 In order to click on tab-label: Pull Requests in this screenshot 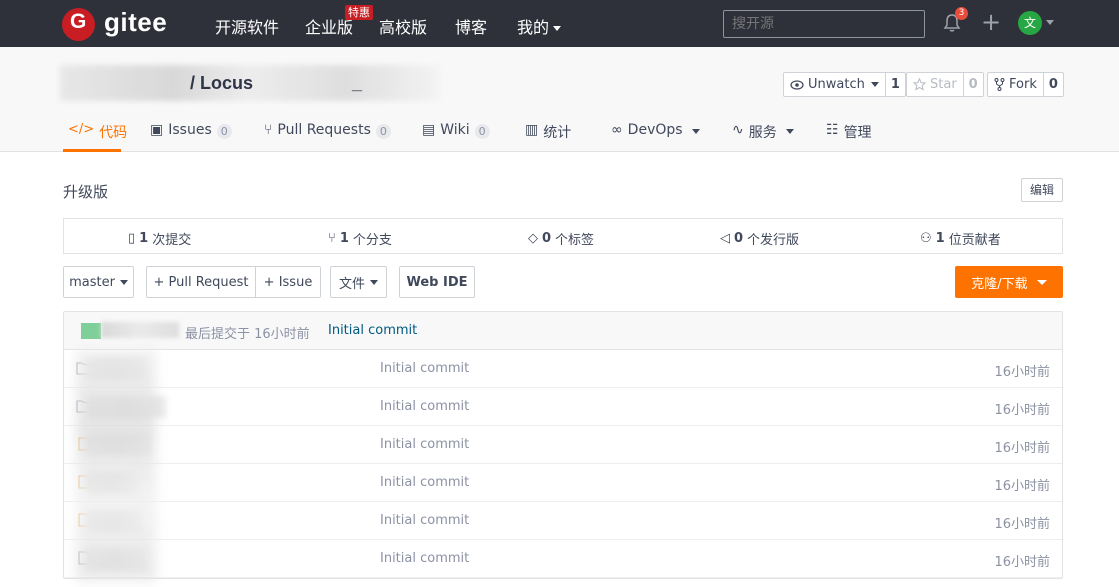, I will do `click(324, 130)`.